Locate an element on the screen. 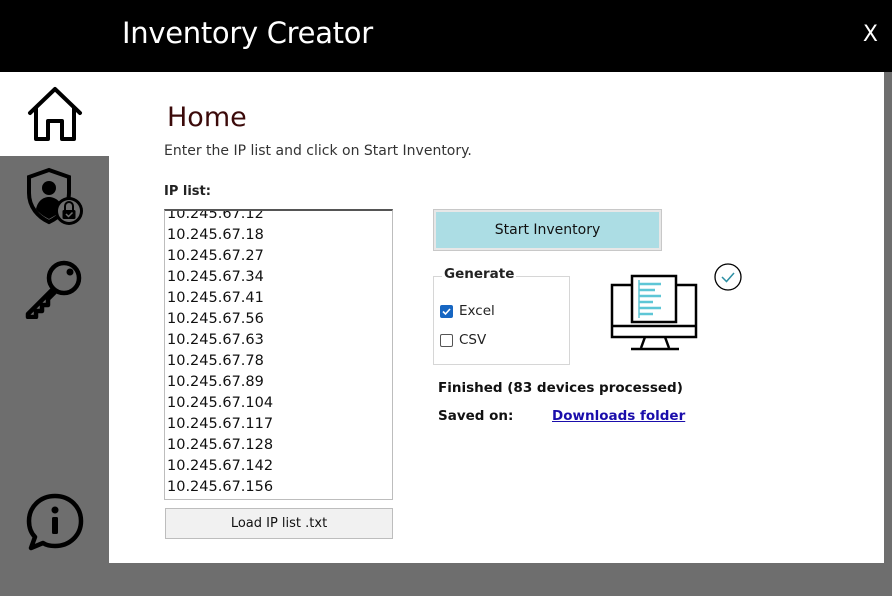 Image resolution: width=892 pixels, height=596 pixels. ip-list-label: IP list: is located at coordinates (187, 191).